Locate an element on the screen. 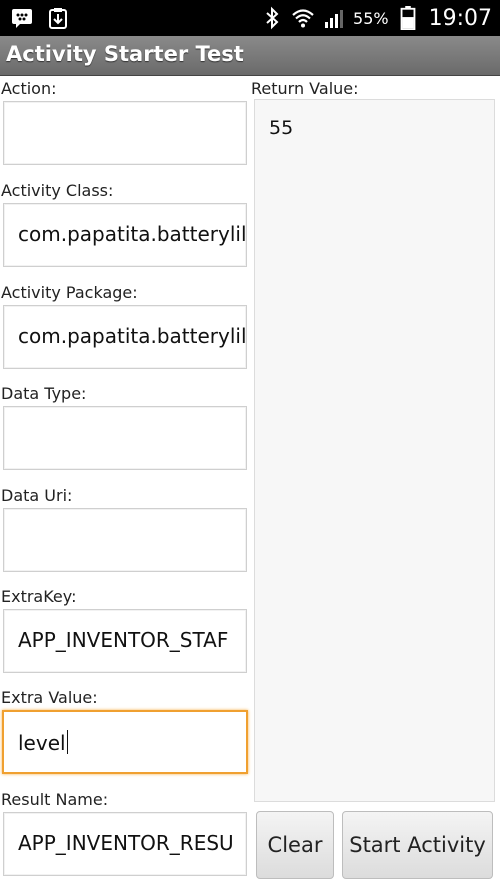  extra-key-input: APP_INVENTOR_STAF is located at coordinates (125, 641).